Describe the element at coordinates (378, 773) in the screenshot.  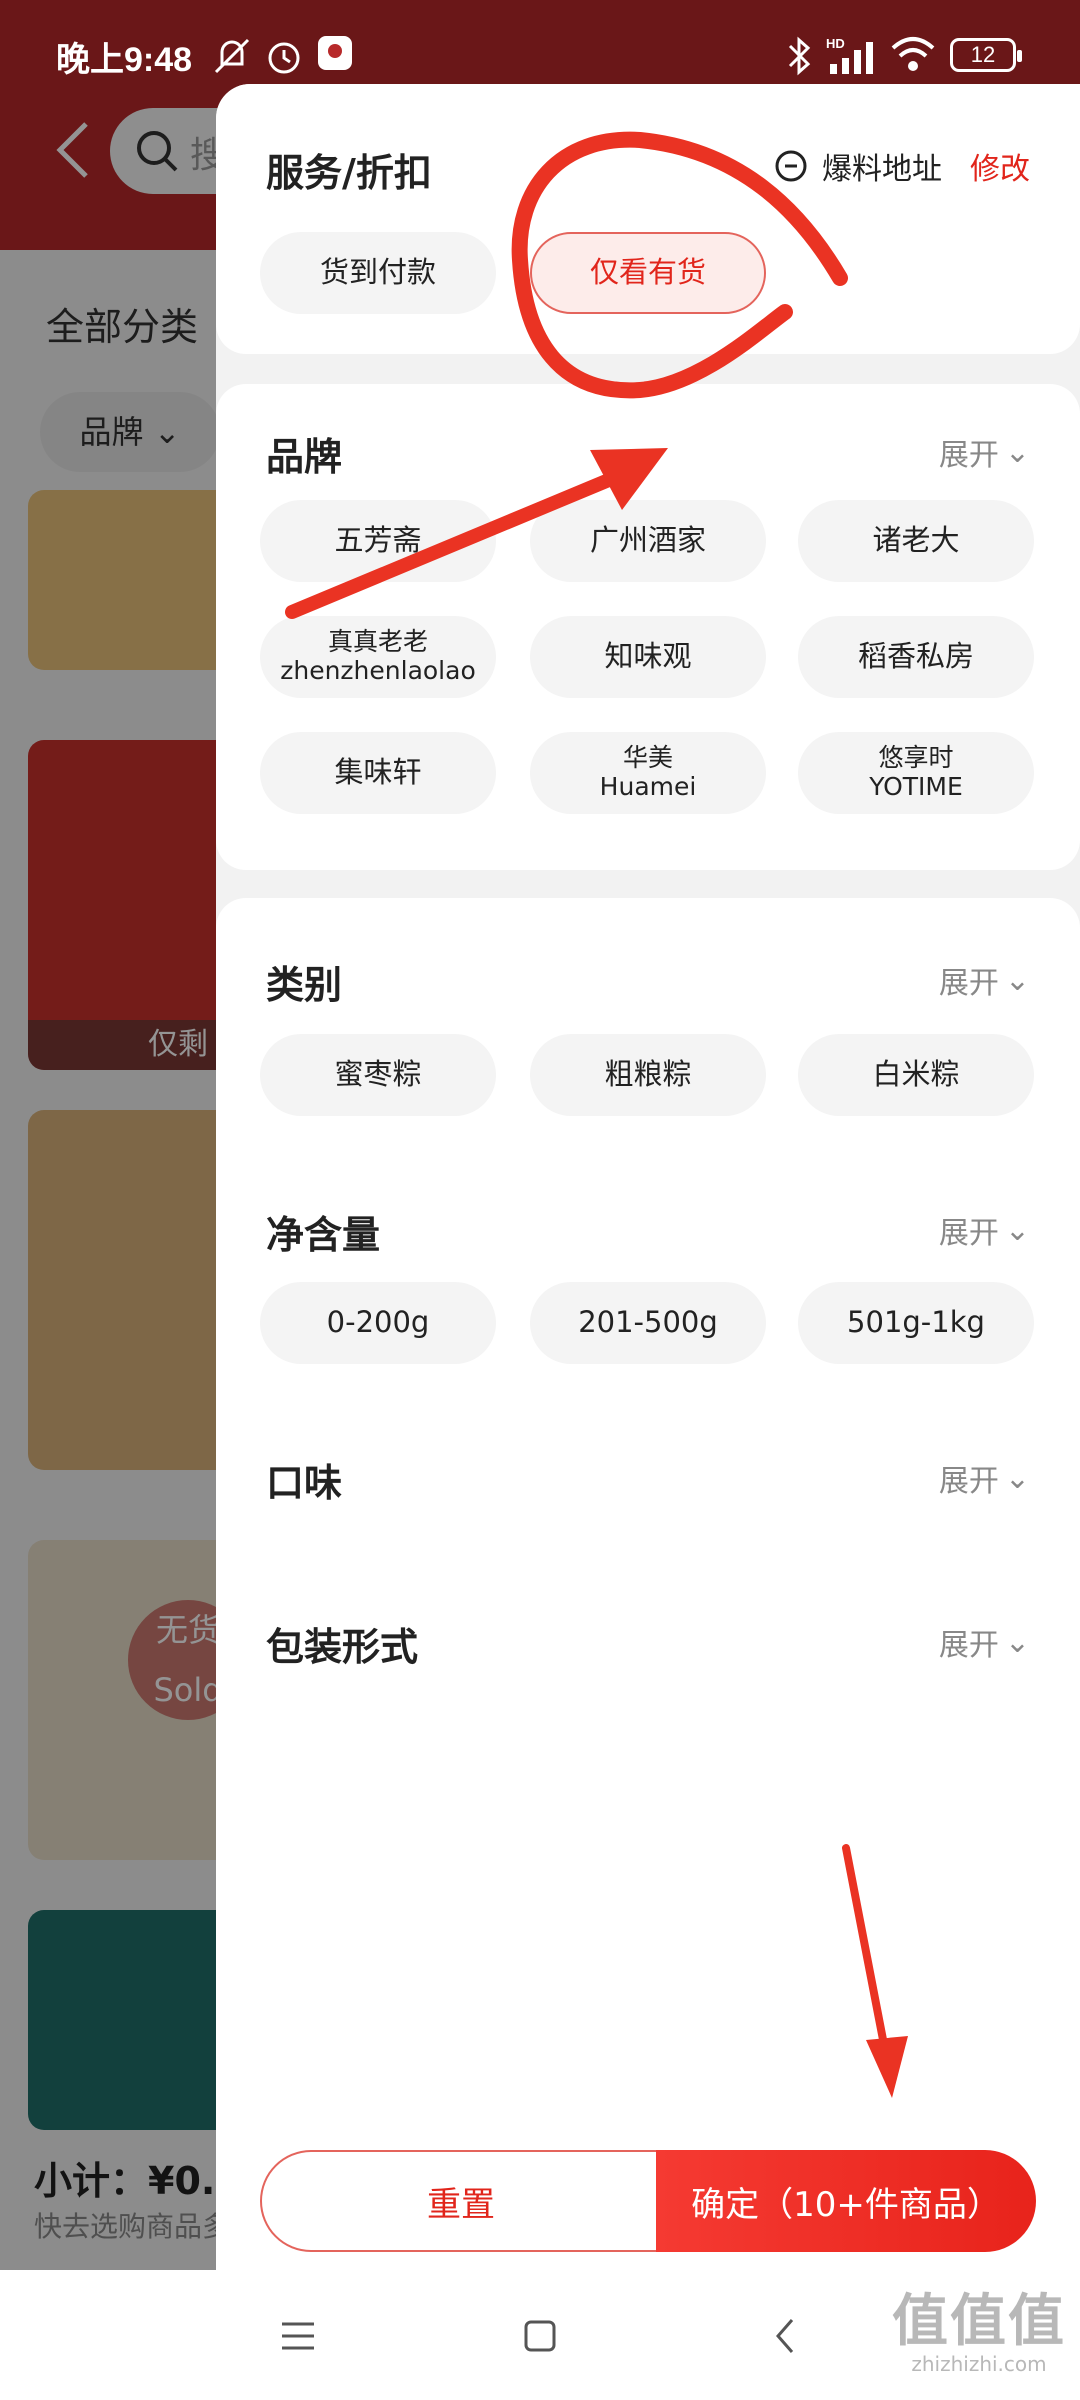
I see `chip-brand: 集味轩` at that location.